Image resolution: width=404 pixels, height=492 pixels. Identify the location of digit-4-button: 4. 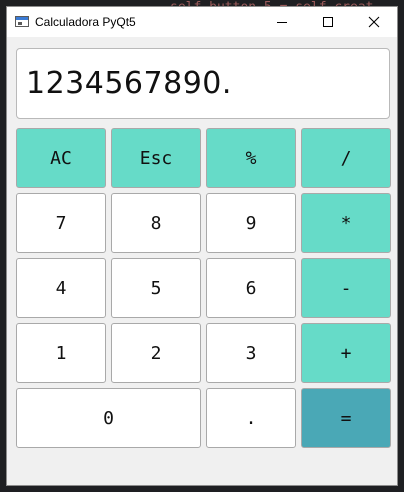
(61, 288).